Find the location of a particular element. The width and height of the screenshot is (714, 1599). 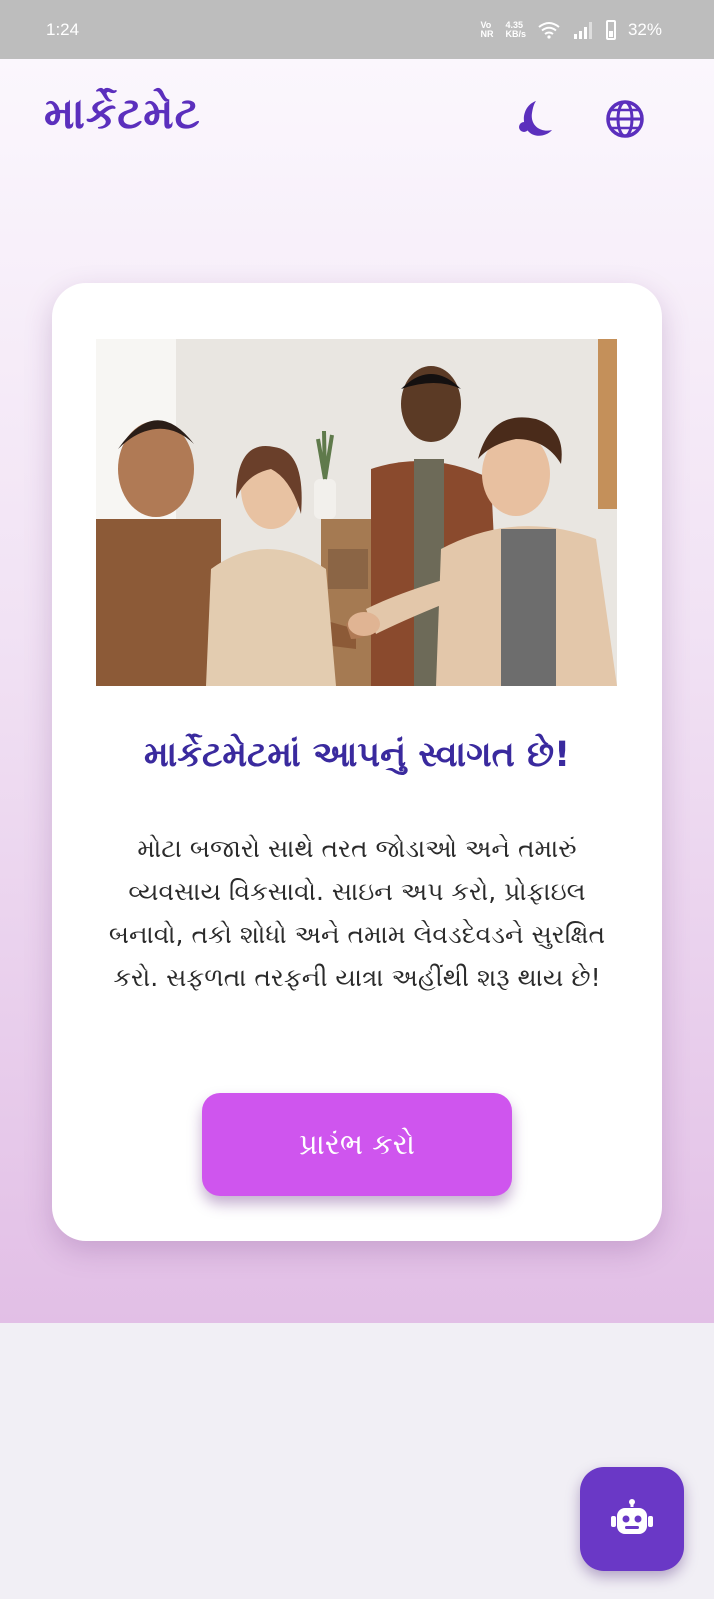

volte-indicator: Vo NR is located at coordinates (487, 29).